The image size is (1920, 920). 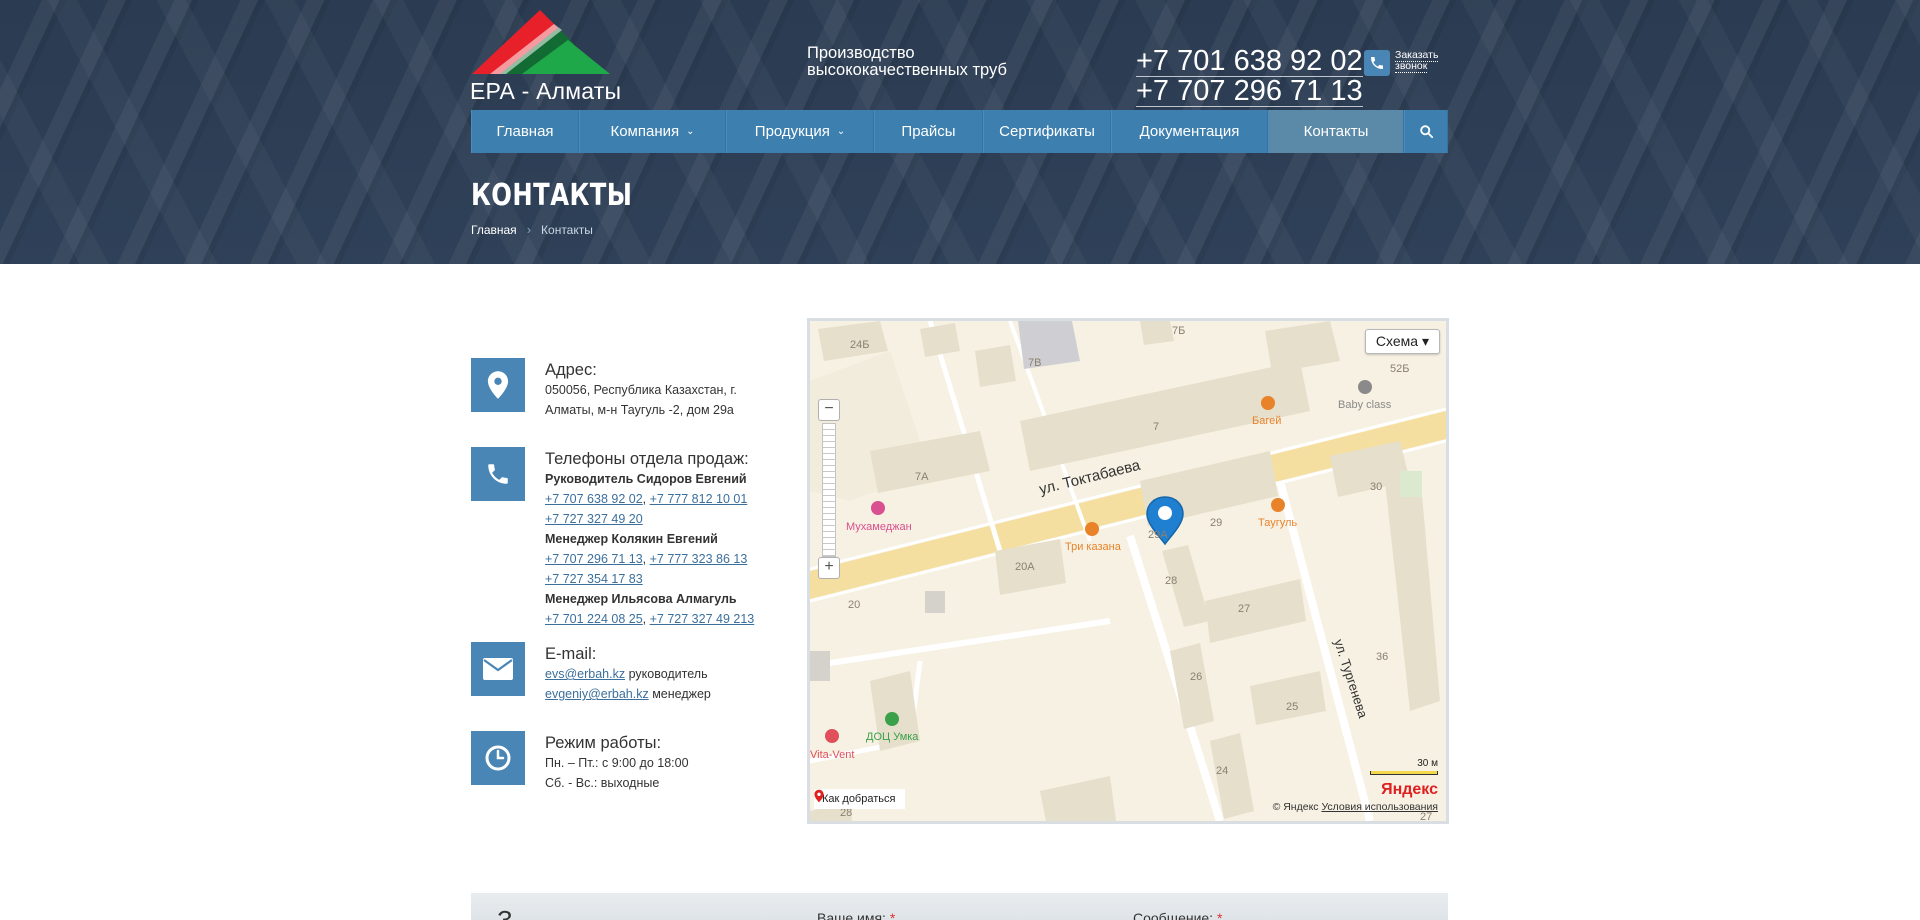 What do you see at coordinates (1173, 915) in the screenshot?
I see `message-field-label-text: Сообщение:` at bounding box center [1173, 915].